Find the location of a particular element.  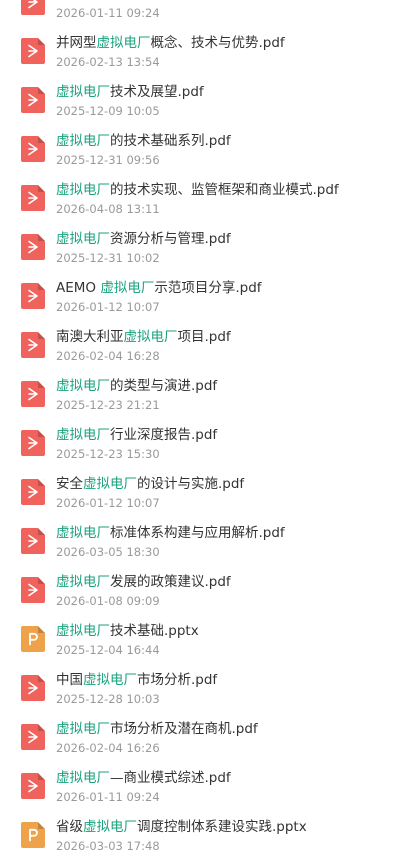

file-name: 省级虚拟电厂调度控制体系建设实践.pptx is located at coordinates (181, 827).